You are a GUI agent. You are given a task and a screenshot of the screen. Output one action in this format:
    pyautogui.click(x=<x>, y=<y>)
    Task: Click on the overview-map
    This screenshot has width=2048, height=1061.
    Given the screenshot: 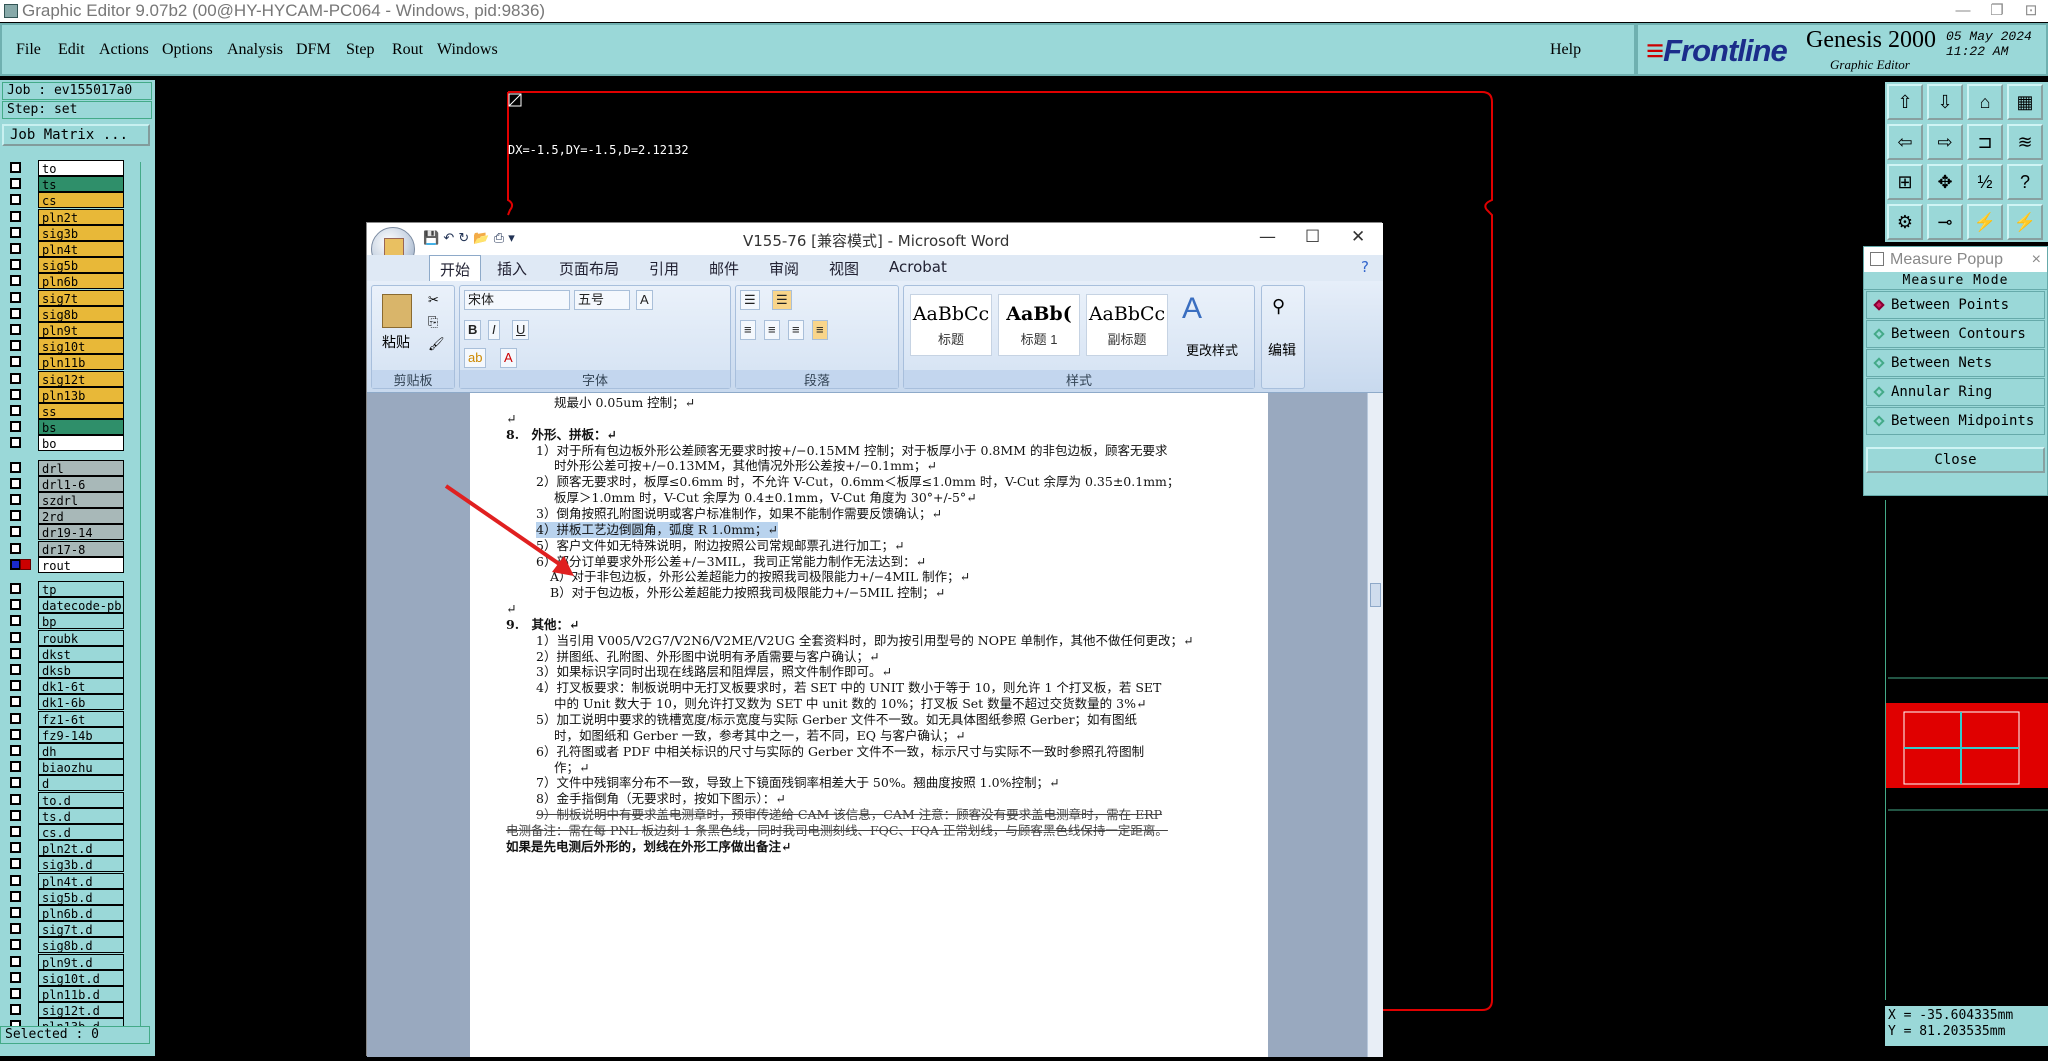 What is the action you would take?
    pyautogui.click(x=1966, y=750)
    